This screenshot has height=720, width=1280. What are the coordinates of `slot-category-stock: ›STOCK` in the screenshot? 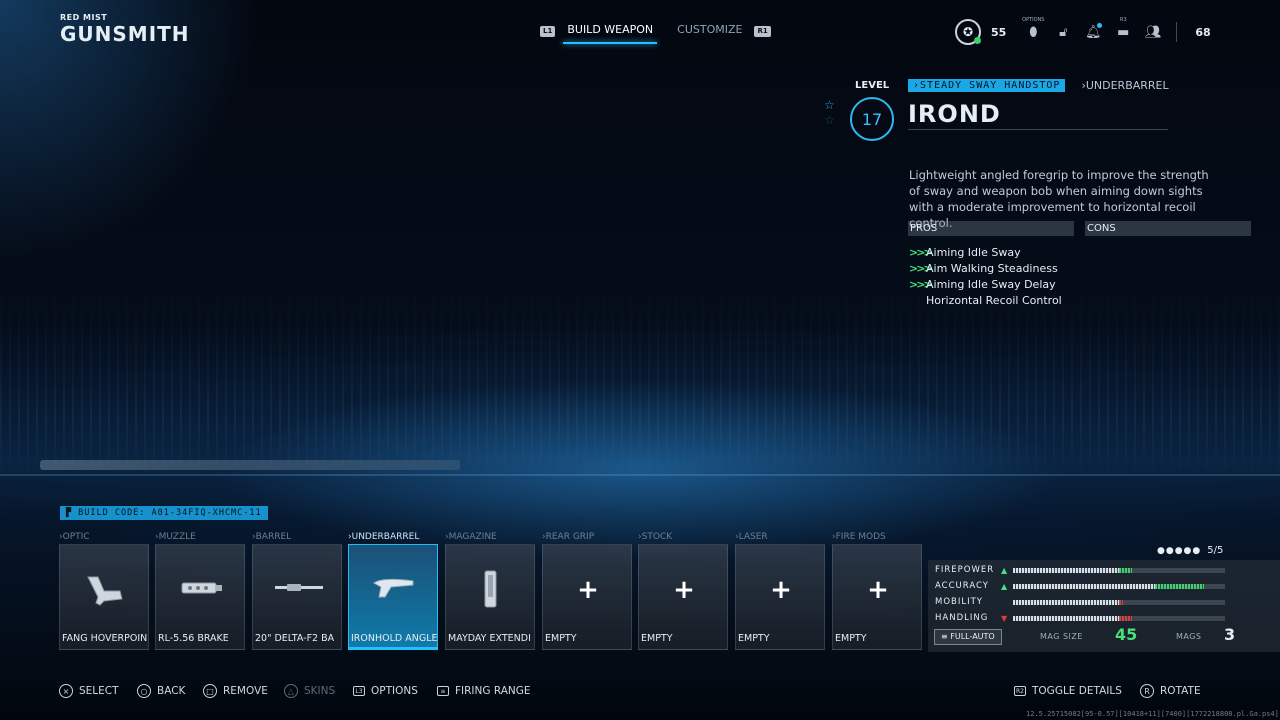 It's located at (655, 537).